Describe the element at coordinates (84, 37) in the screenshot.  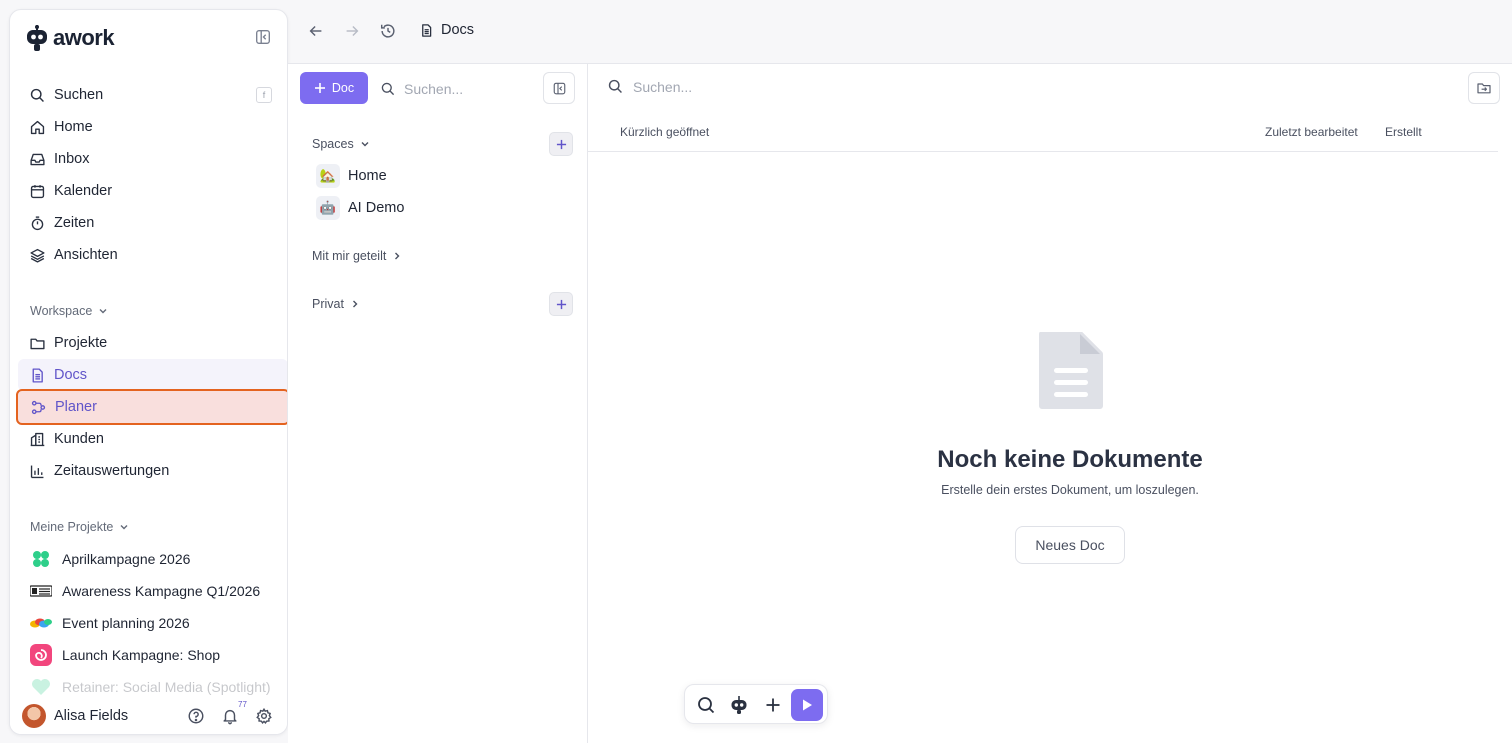
I see `brand-name: awork` at that location.